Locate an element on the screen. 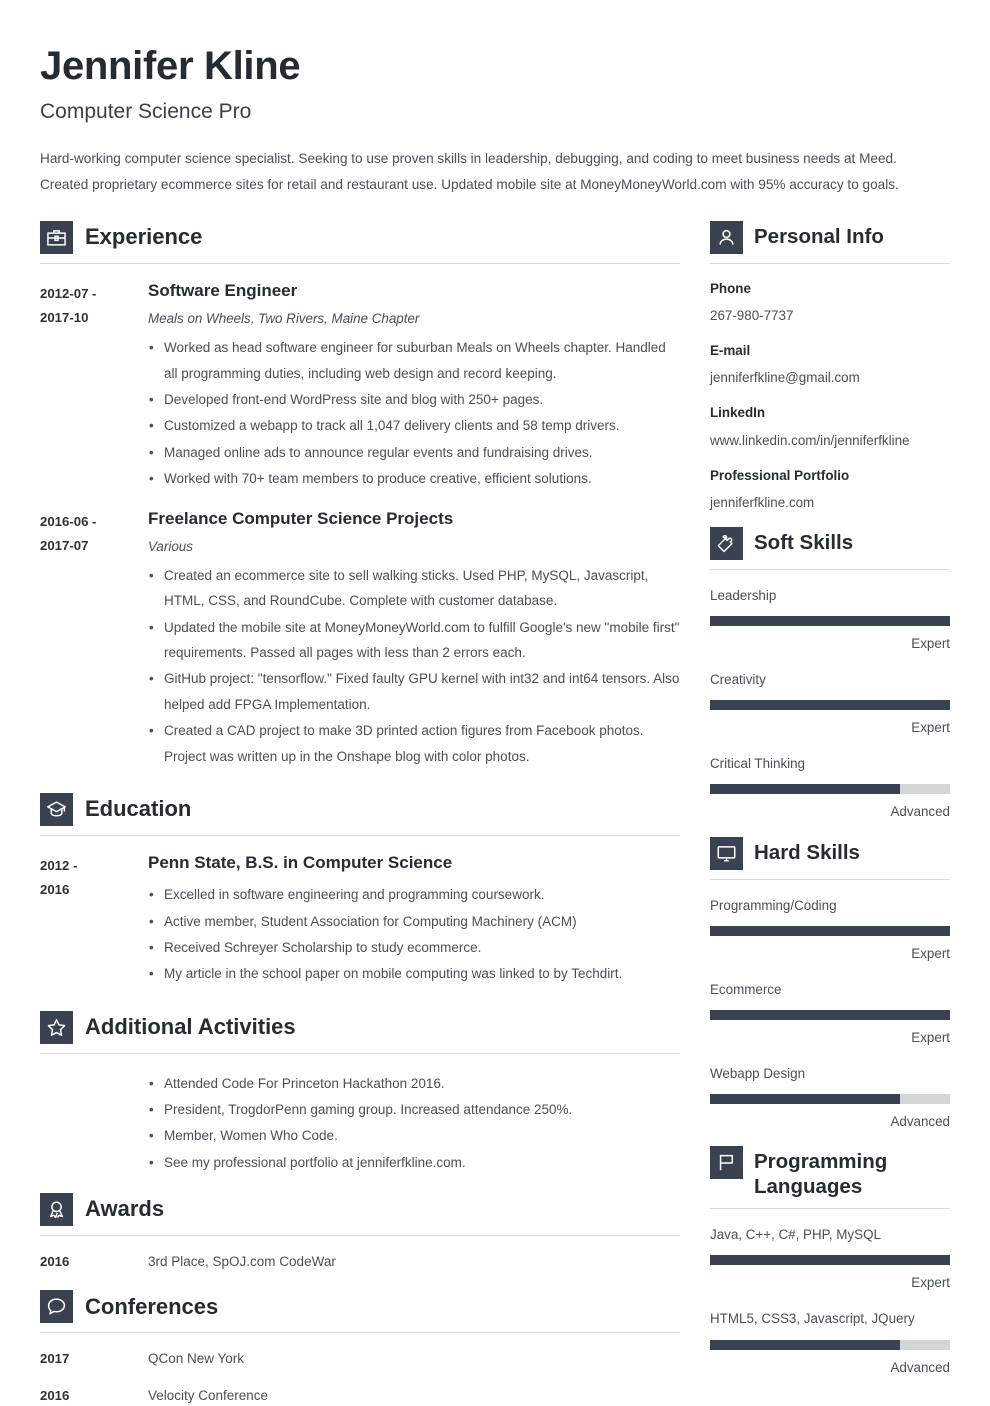  conference-row: 2017 QCon New York is located at coordinates (360, 1359).